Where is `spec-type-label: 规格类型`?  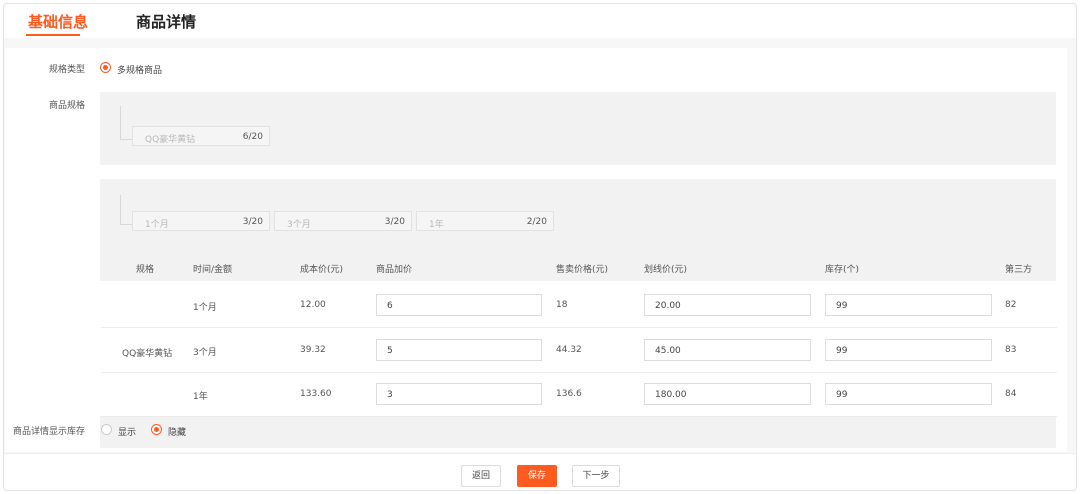
spec-type-label: 规格类型 is located at coordinates (66, 70).